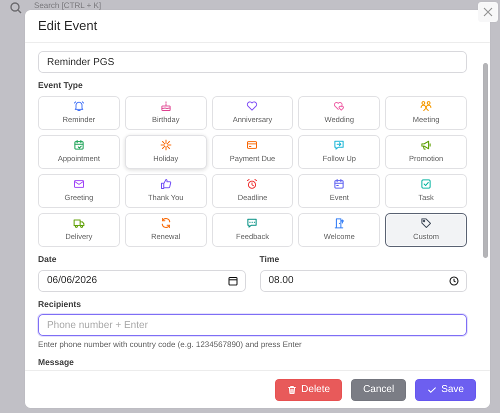 The height and width of the screenshot is (413, 500). What do you see at coordinates (56, 362) in the screenshot?
I see `field-label: Message` at bounding box center [56, 362].